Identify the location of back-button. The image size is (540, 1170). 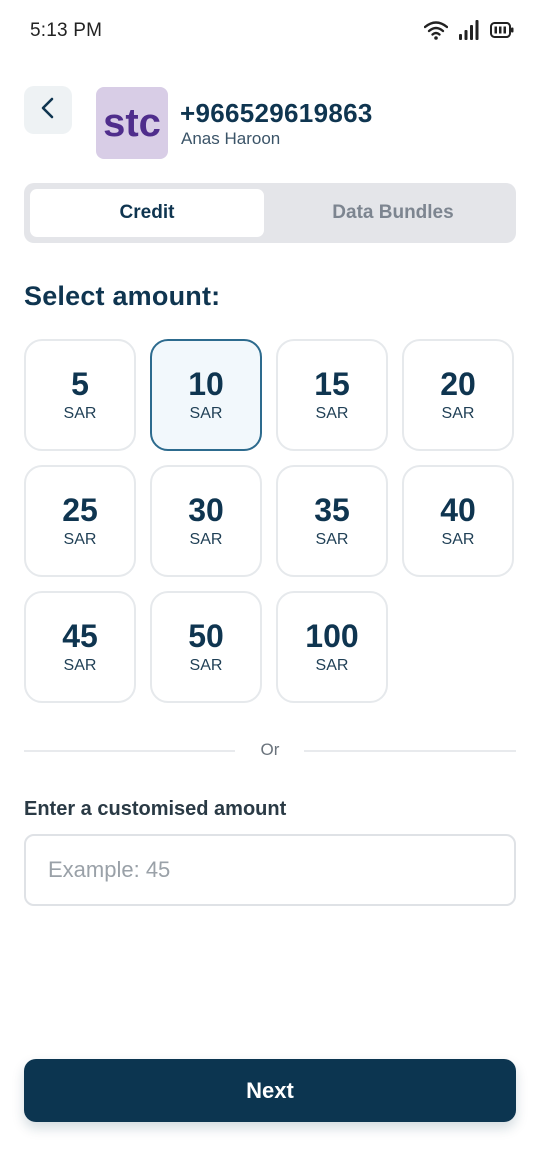
(48, 110).